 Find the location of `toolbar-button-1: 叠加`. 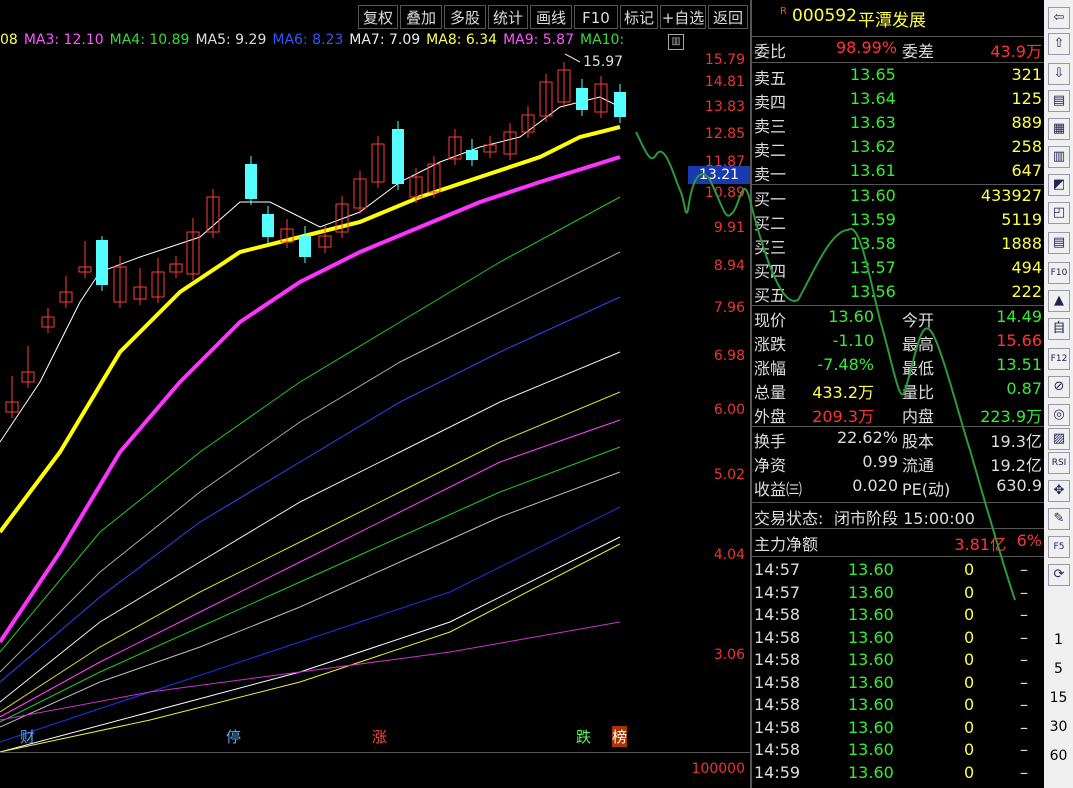

toolbar-button-1: 叠加 is located at coordinates (421, 17).